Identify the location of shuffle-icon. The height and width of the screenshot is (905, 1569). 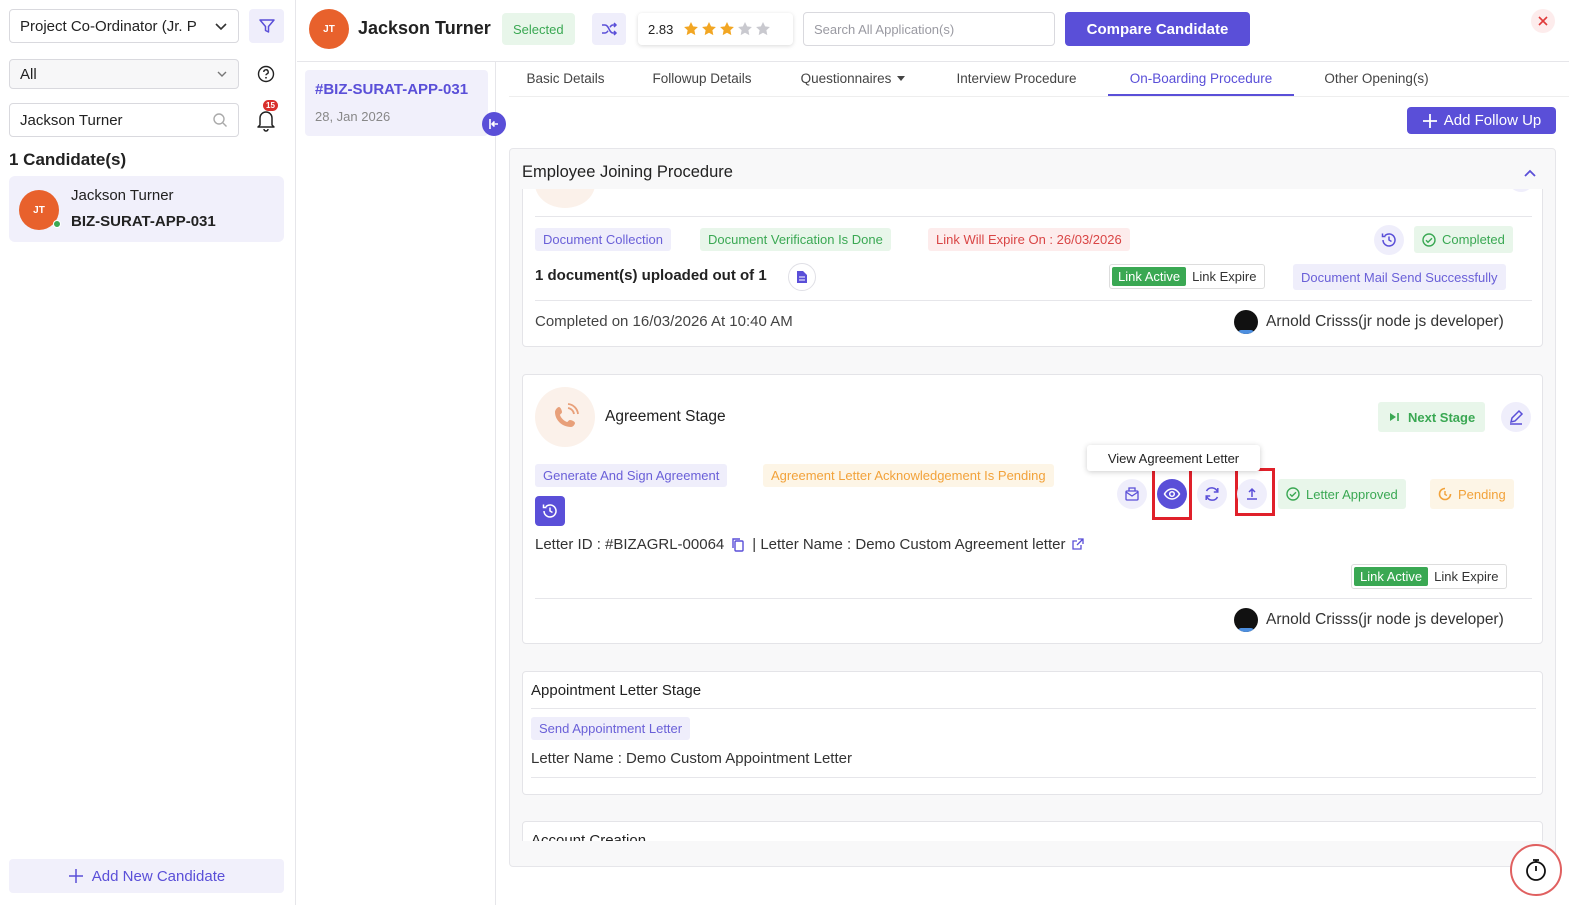
(610, 29).